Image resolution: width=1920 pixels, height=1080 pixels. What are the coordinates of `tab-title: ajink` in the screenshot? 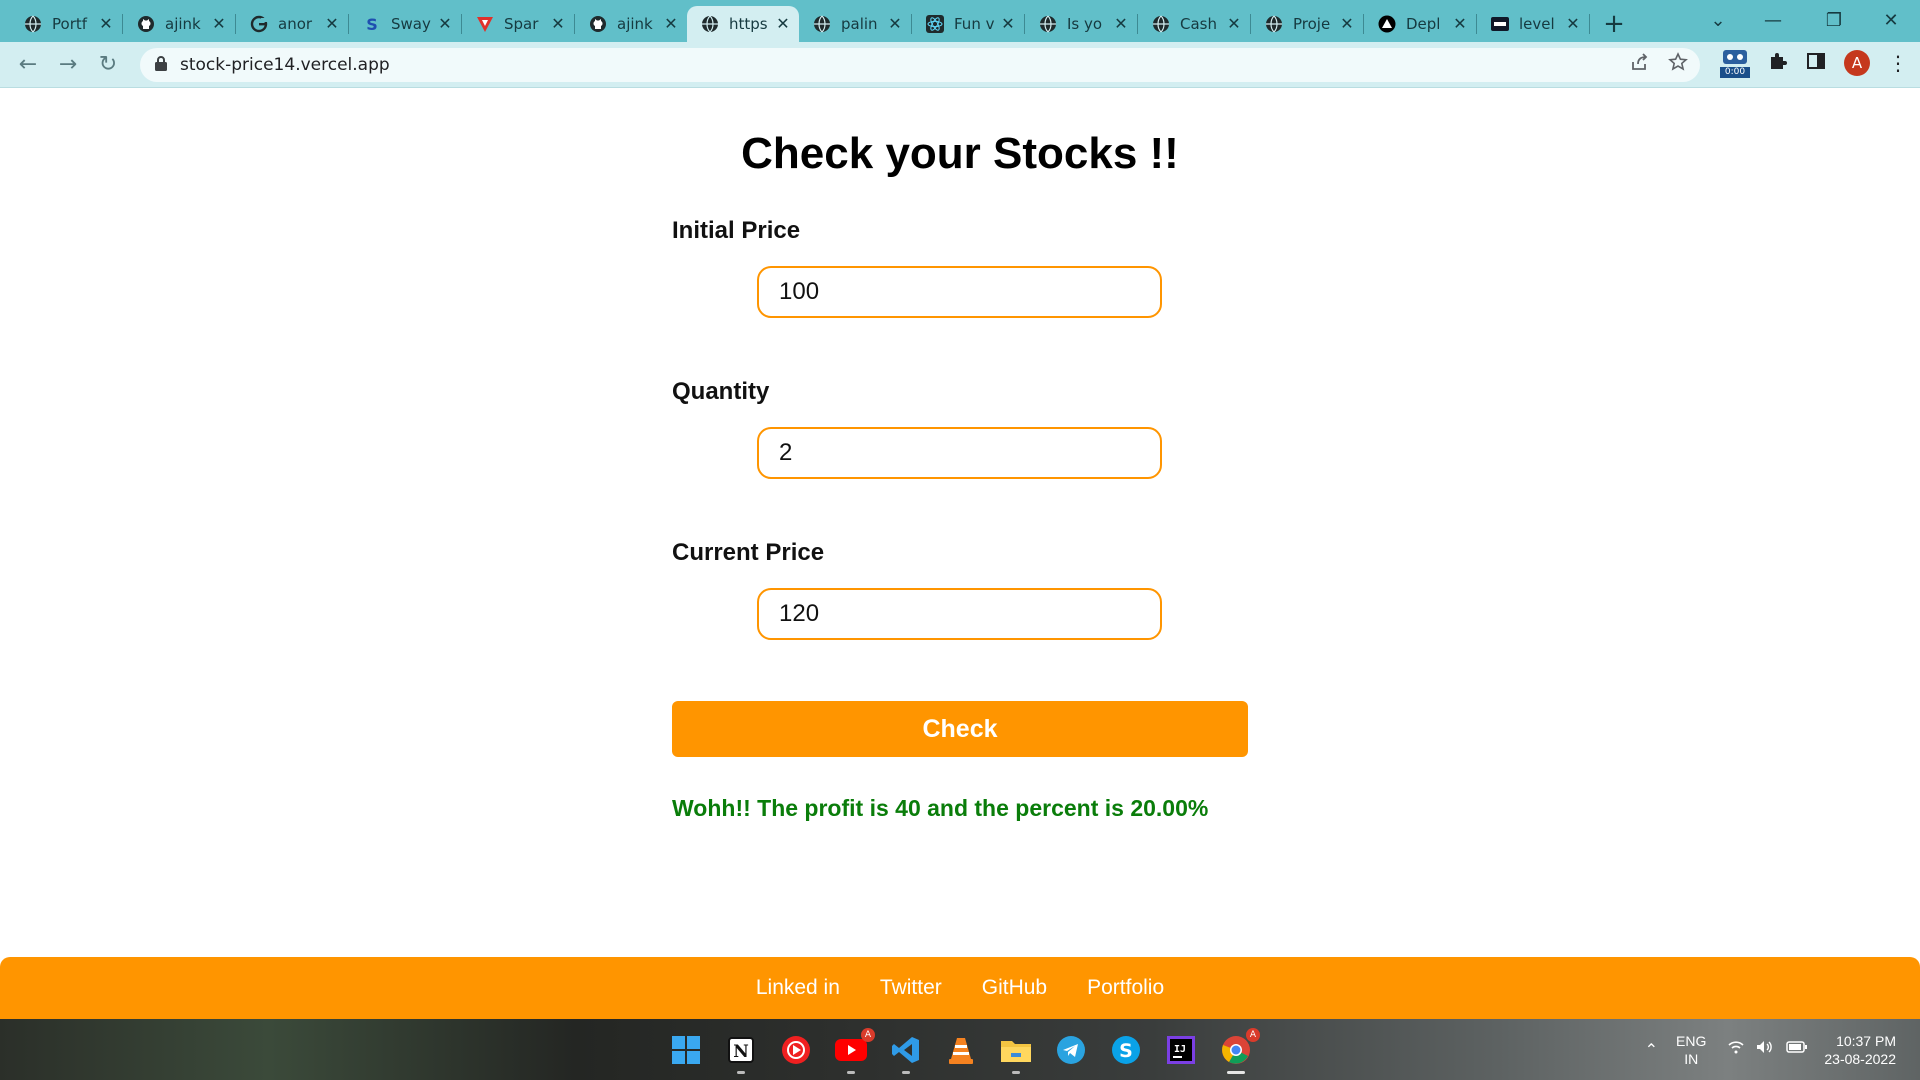 It's located at (635, 24).